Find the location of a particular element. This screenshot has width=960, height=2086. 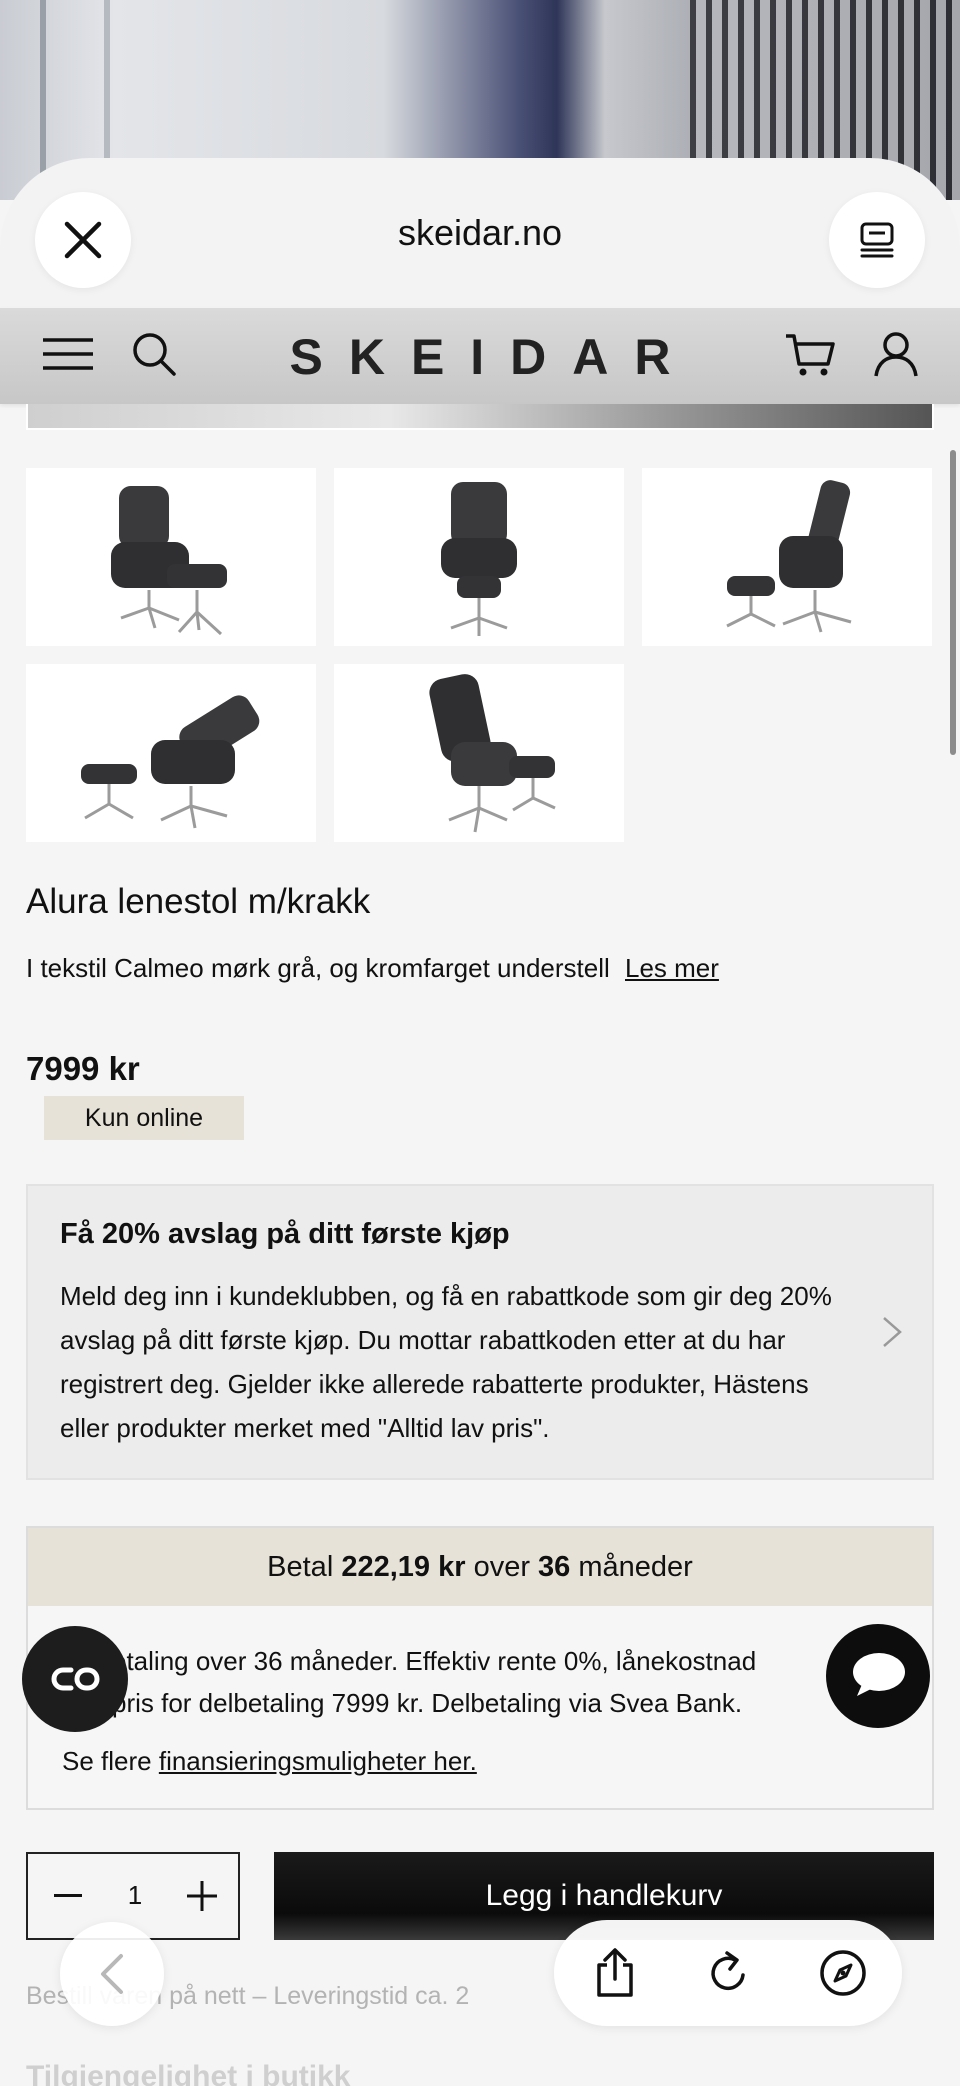

quantity-increase-button is located at coordinates (202, 1896).